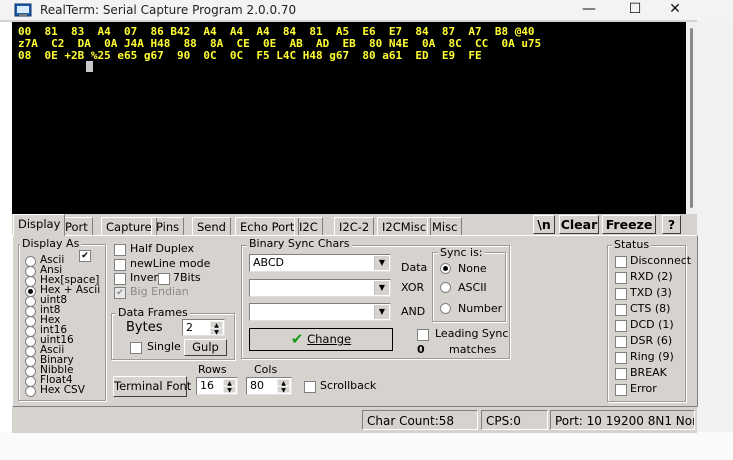 The height and width of the screenshot is (460, 733). What do you see at coordinates (136, 348) in the screenshot?
I see `single-checkbox` at bounding box center [136, 348].